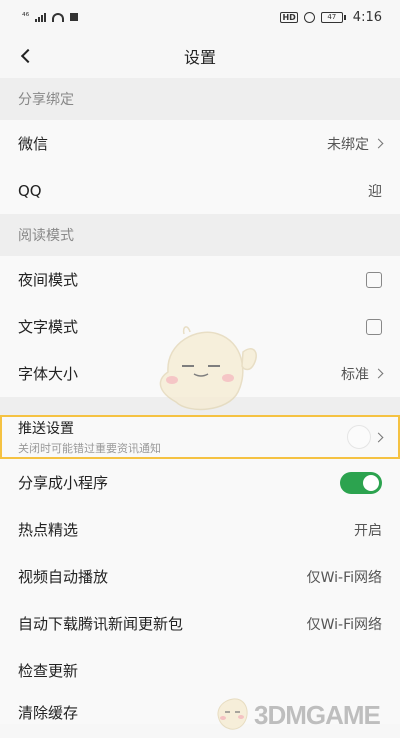 The height and width of the screenshot is (738, 400). I want to click on auto-download-label: 自动下载腾讯新闻更新包, so click(101, 624).